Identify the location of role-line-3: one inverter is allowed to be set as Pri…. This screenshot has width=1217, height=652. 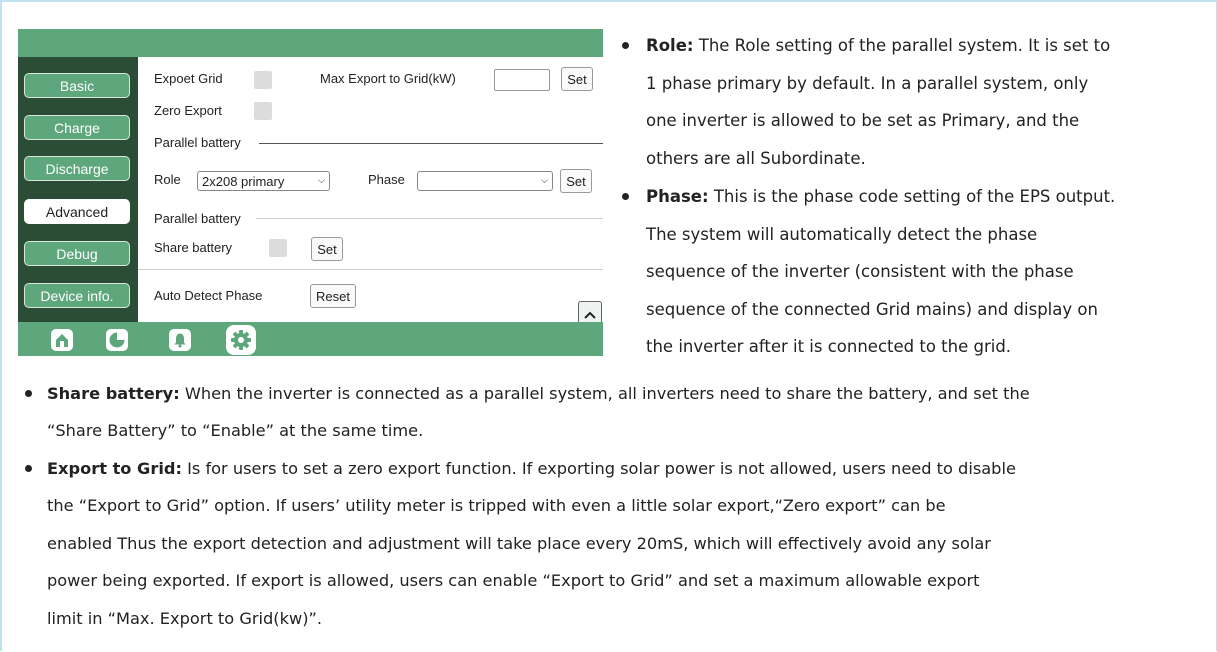
(863, 120).